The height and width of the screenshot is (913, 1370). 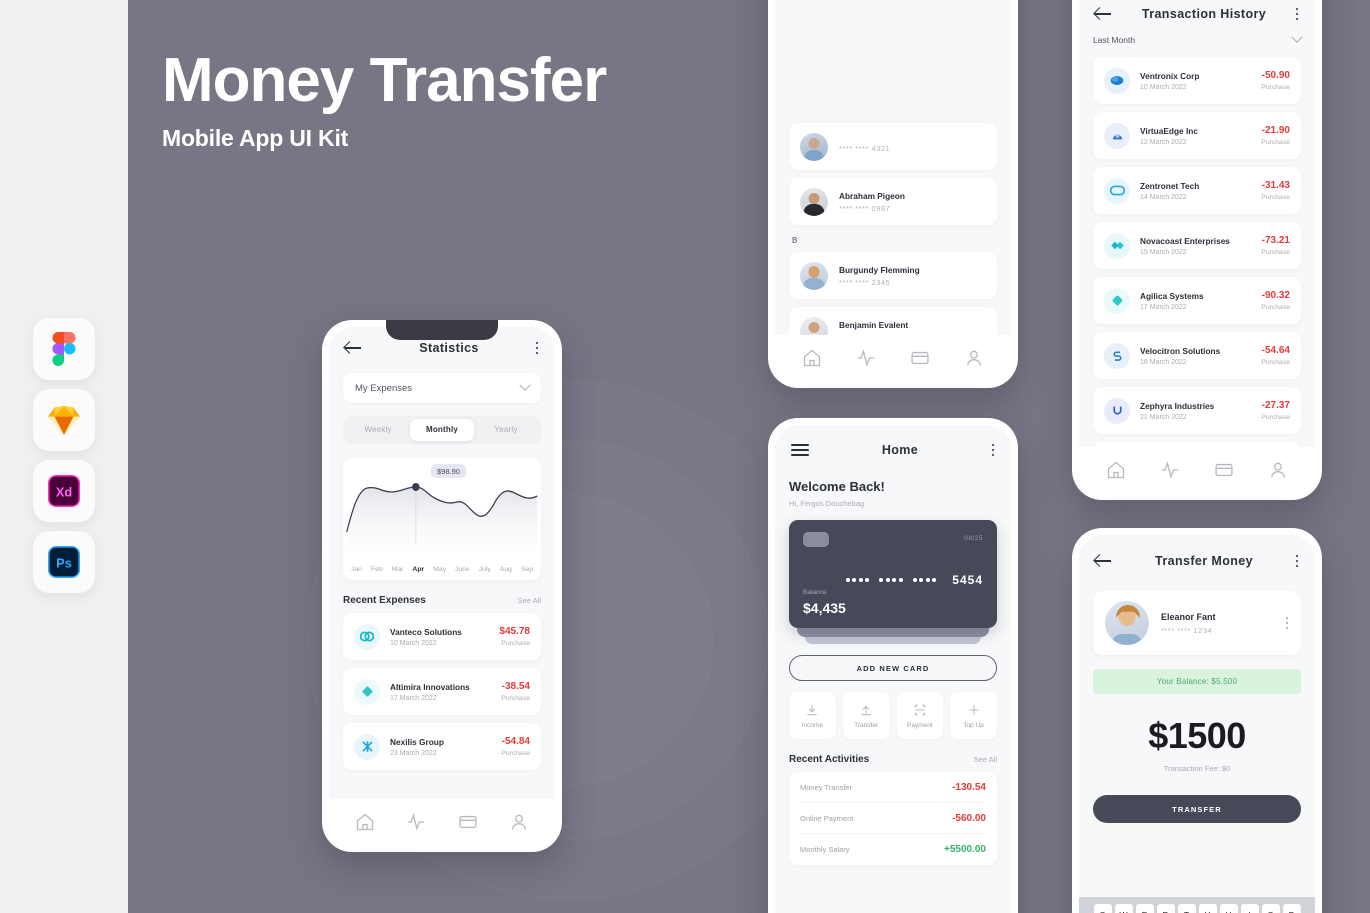 I want to click on row-amount: -90.32 Purchase, so click(x=1275, y=300).